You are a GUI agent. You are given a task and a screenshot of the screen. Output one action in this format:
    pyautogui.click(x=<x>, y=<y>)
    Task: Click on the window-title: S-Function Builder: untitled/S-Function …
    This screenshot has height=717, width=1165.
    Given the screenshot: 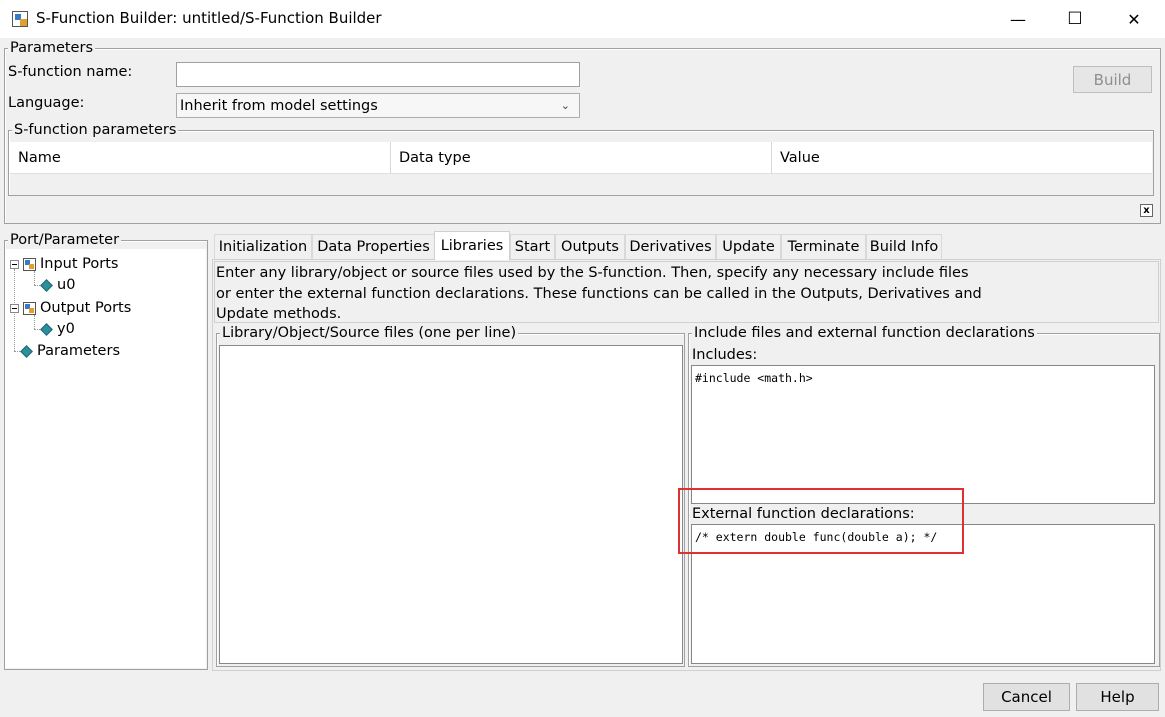 What is the action you would take?
    pyautogui.click(x=209, y=18)
    